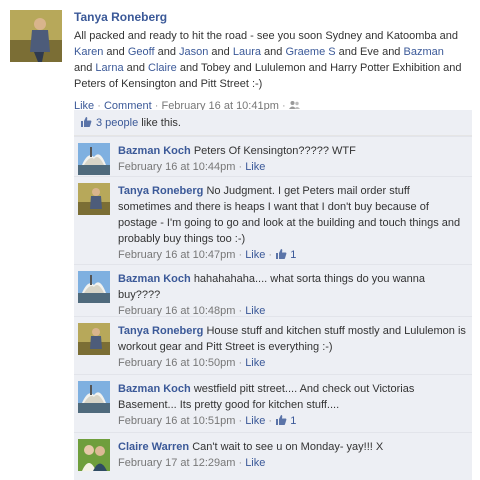 The width and height of the screenshot is (480, 480). What do you see at coordinates (176, 167) in the screenshot?
I see `comment-timestamp: February 16 at 10:44pm` at bounding box center [176, 167].